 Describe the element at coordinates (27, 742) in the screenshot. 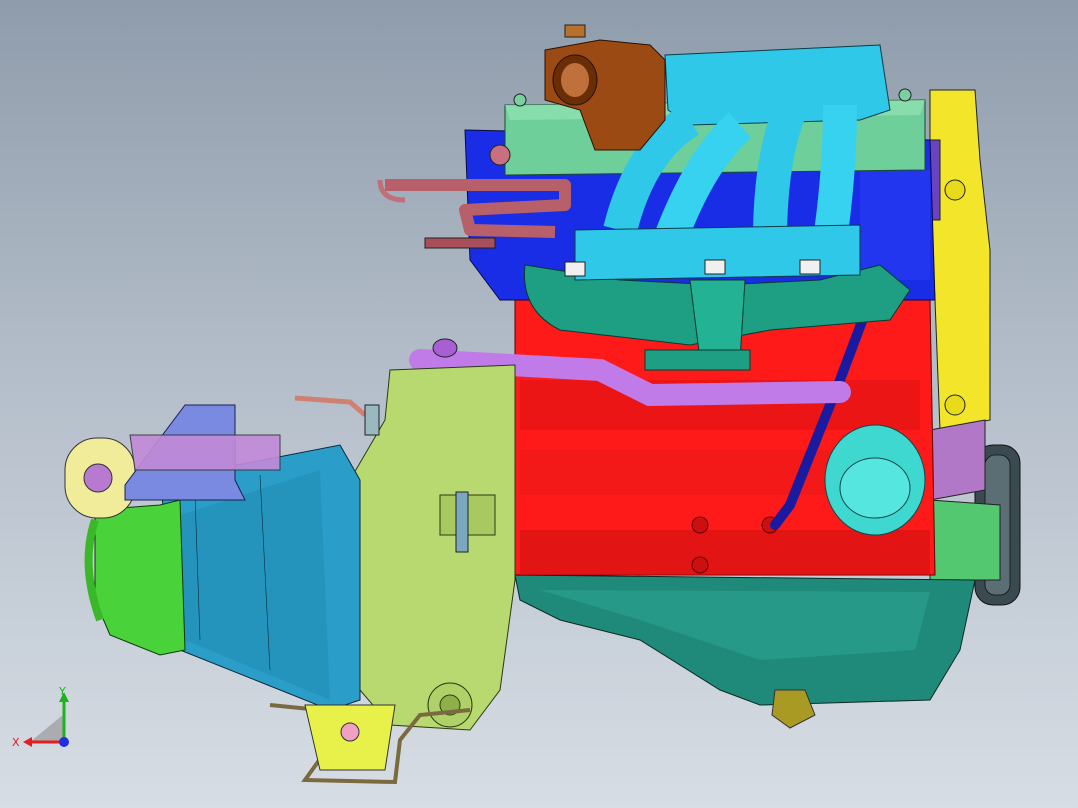

I see `x-axis-arrow` at that location.